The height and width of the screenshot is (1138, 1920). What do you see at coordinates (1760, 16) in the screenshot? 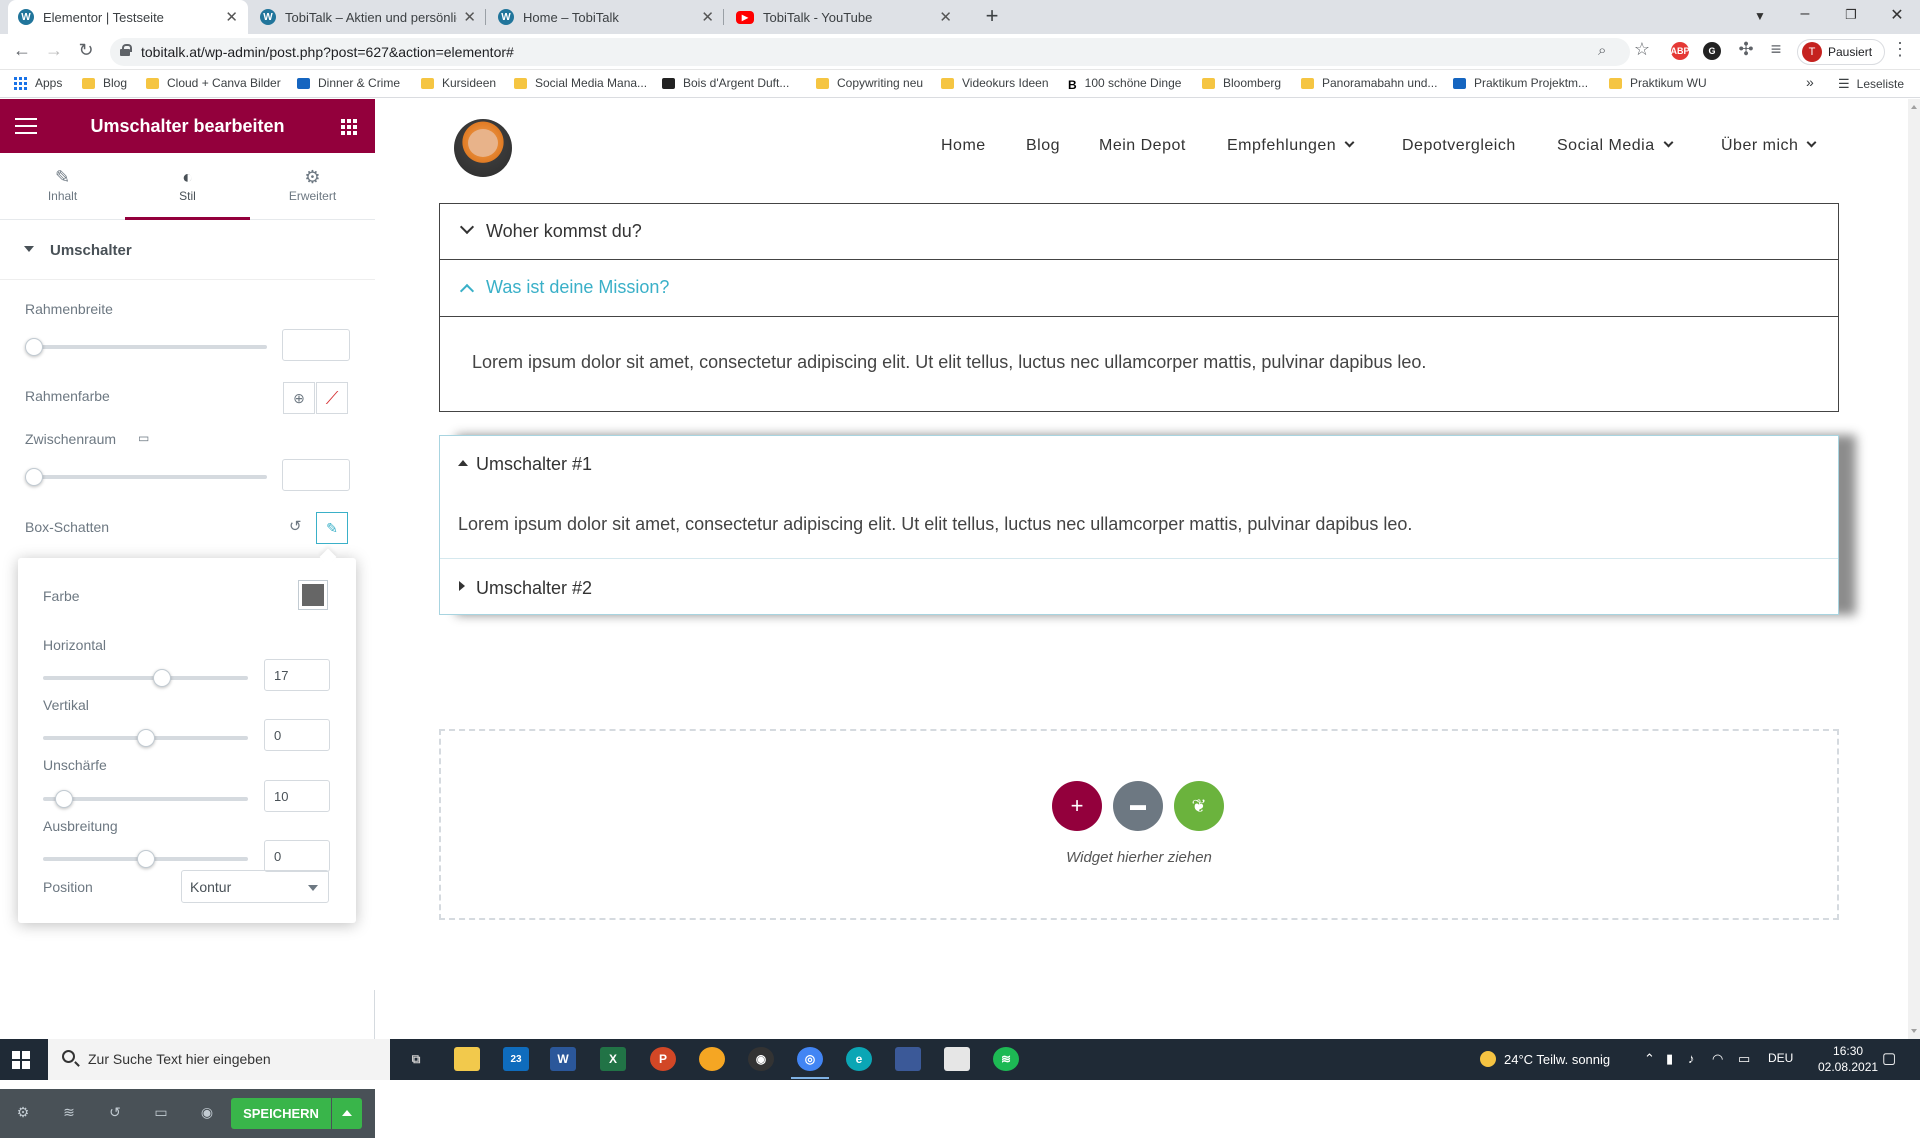
I see `tab-search-icon: ▼` at bounding box center [1760, 16].